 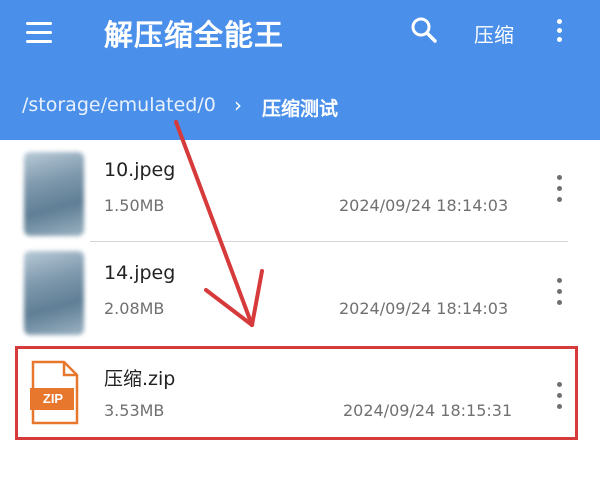 What do you see at coordinates (134, 205) in the screenshot?
I see `file-size: 1.50MB` at bounding box center [134, 205].